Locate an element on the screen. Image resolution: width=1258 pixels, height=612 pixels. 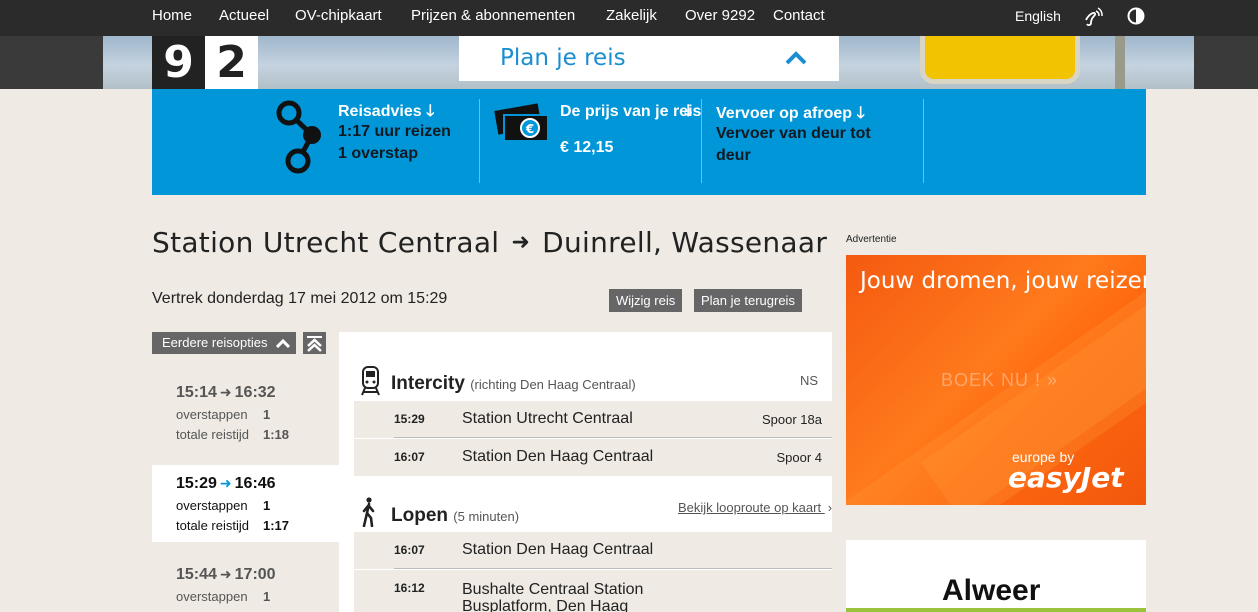
leg-mode: Intercity is located at coordinates (428, 383).